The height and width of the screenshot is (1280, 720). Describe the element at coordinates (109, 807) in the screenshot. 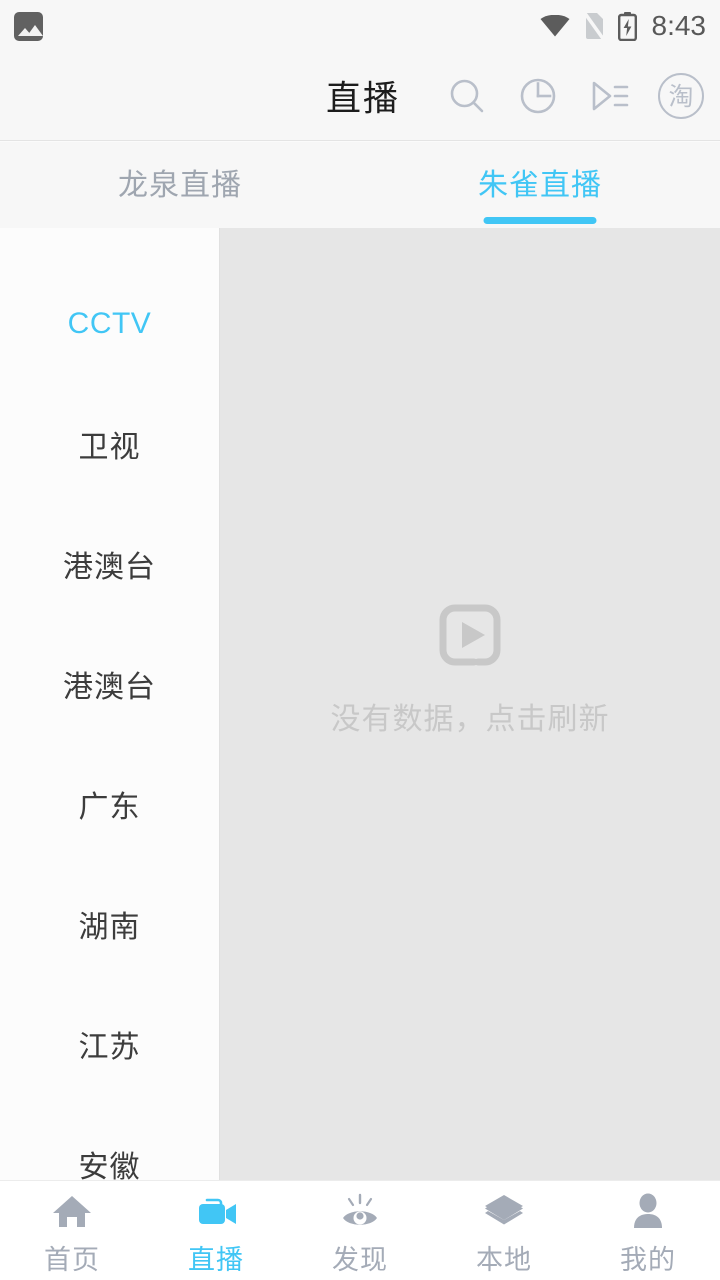

I see `sidebar-item-label: 广东` at that location.